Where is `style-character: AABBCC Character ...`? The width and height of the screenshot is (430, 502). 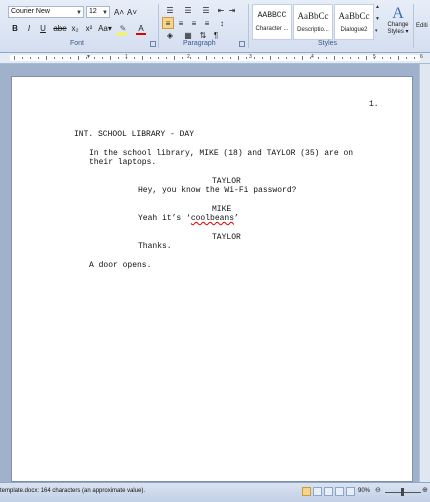
style-character: AABBCC Character ... is located at coordinates (272, 22).